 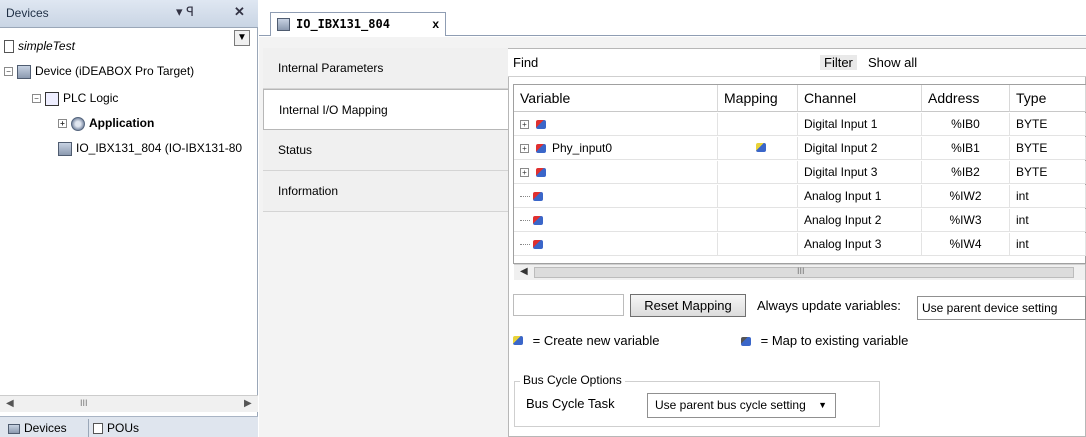 What do you see at coordinates (582, 148) in the screenshot?
I see `variable-name: Phy_input0` at bounding box center [582, 148].